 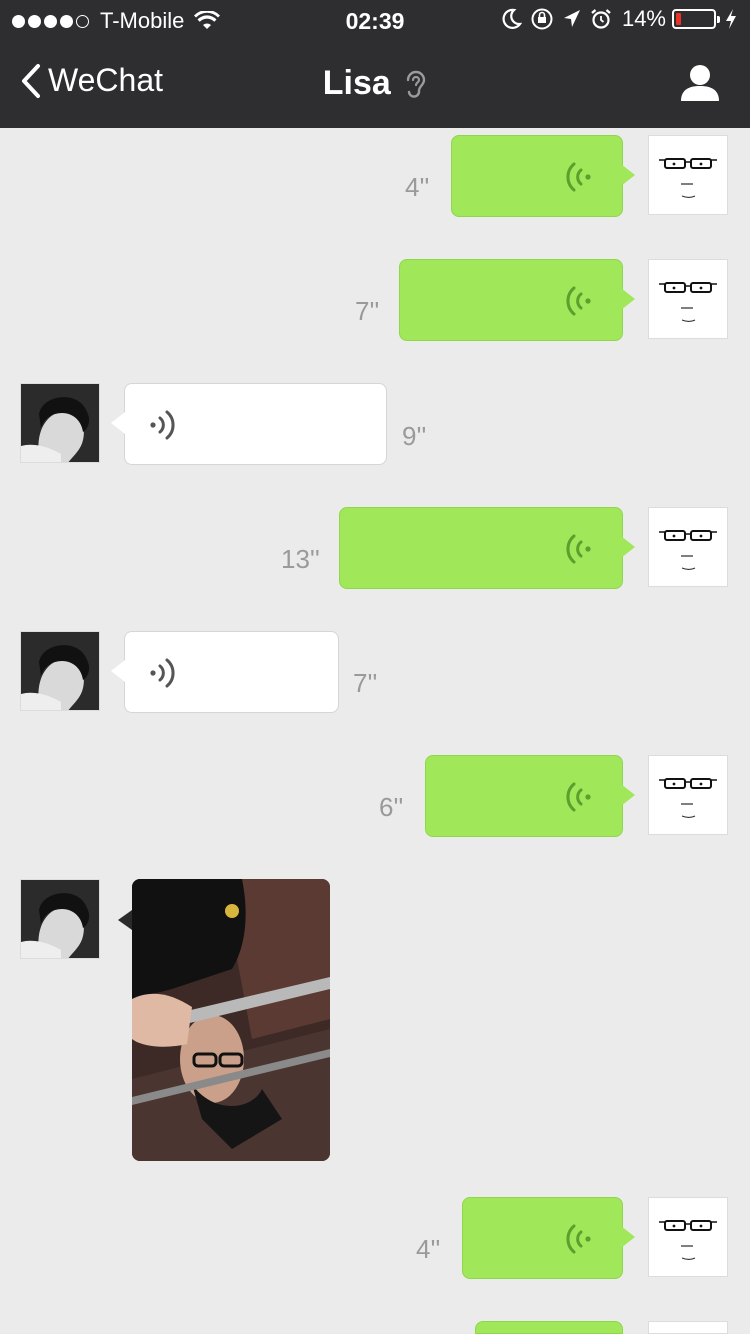 What do you see at coordinates (542, 19) in the screenshot?
I see `rotation-lock-icon` at bounding box center [542, 19].